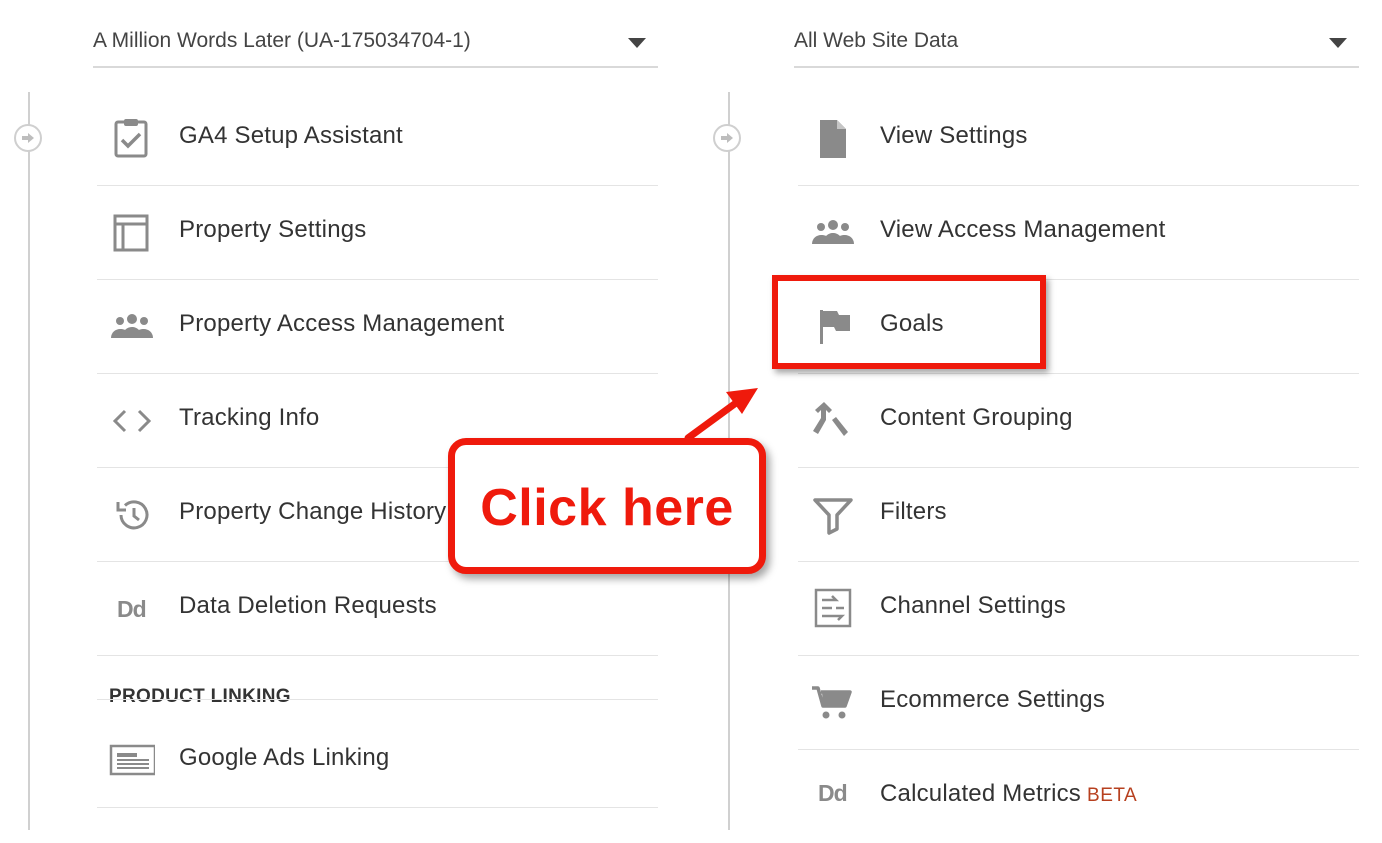 The width and height of the screenshot is (1382, 843). Describe the element at coordinates (1078, 609) in the screenshot. I see `menu-item-channel-settings: Channel Settings` at that location.